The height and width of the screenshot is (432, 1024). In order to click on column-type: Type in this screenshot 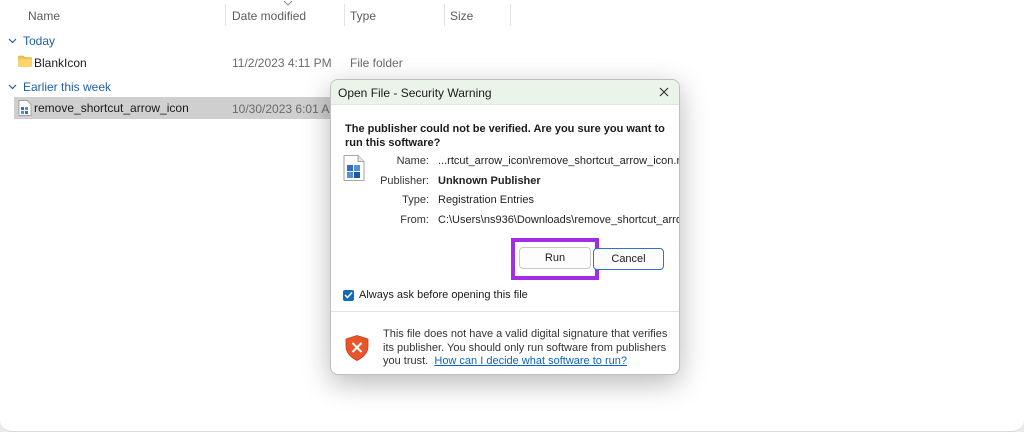, I will do `click(363, 16)`.